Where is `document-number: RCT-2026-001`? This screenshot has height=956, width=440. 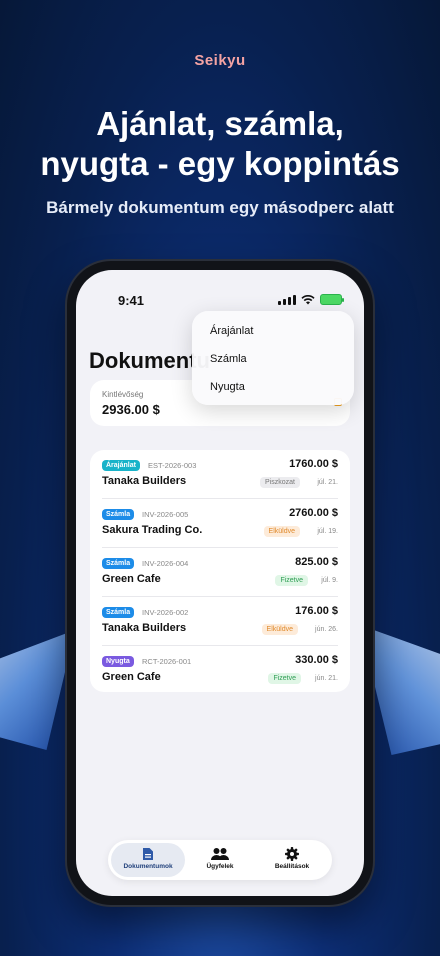
document-number: RCT-2026-001 is located at coordinates (167, 661).